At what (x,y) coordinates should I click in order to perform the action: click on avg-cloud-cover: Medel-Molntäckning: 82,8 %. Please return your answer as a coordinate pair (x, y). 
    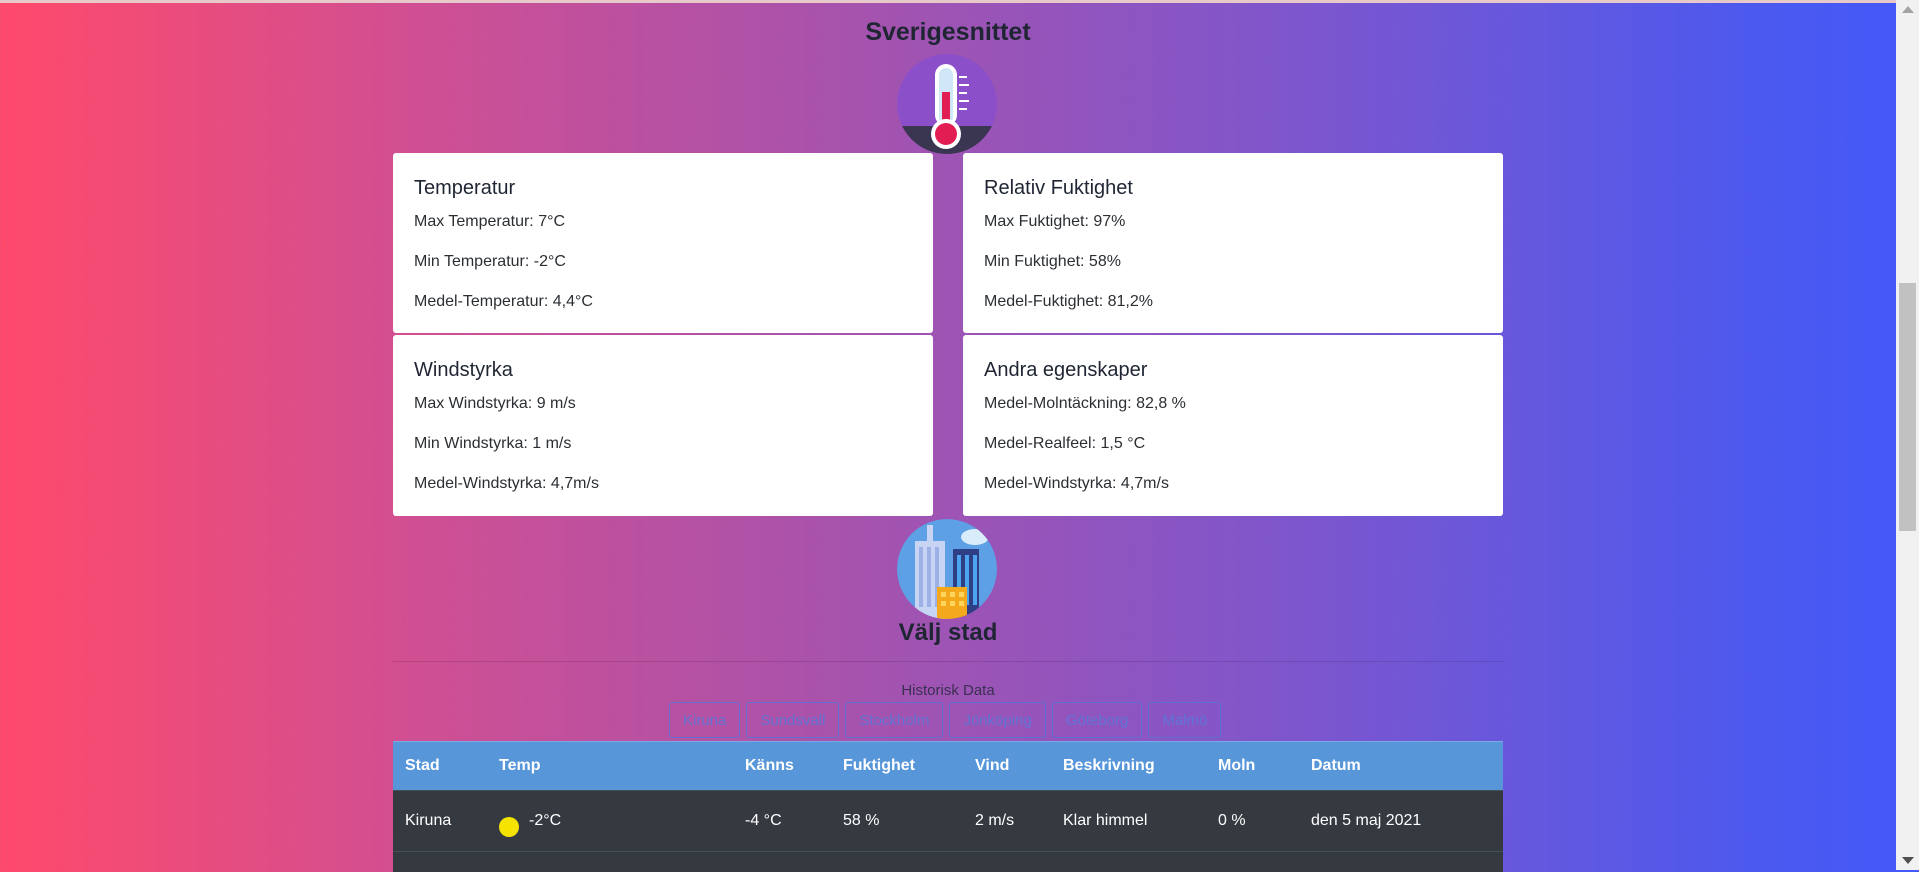
    Looking at the image, I should click on (1085, 403).